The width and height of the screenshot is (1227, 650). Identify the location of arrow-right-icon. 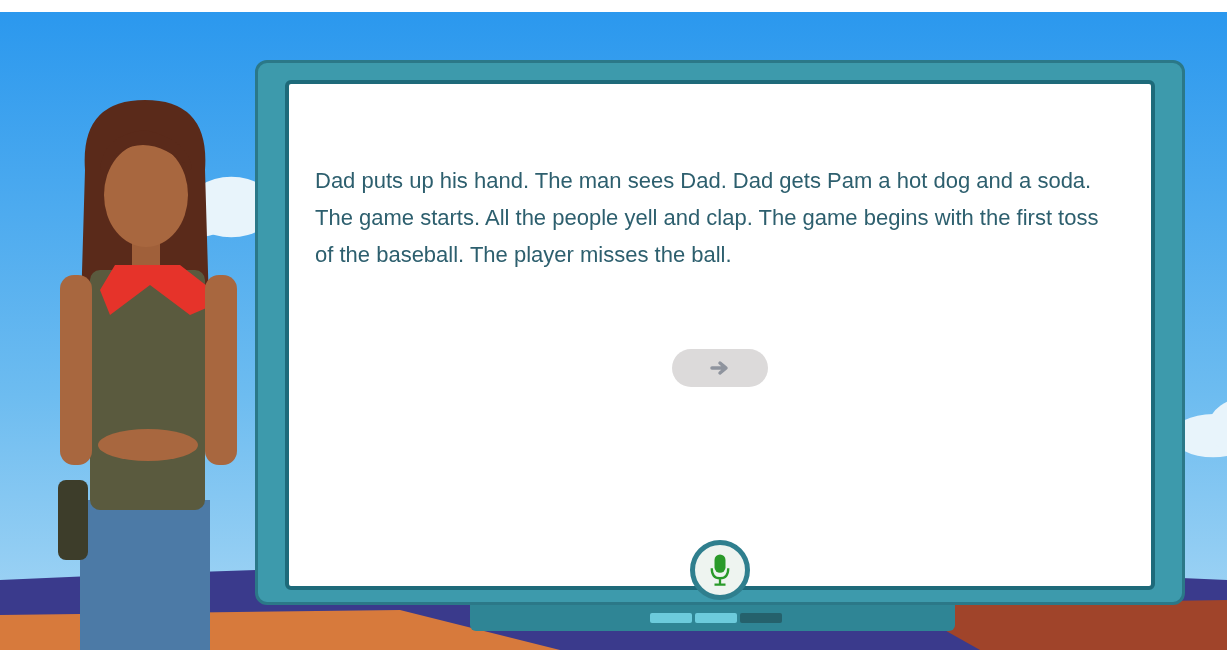
(720, 368).